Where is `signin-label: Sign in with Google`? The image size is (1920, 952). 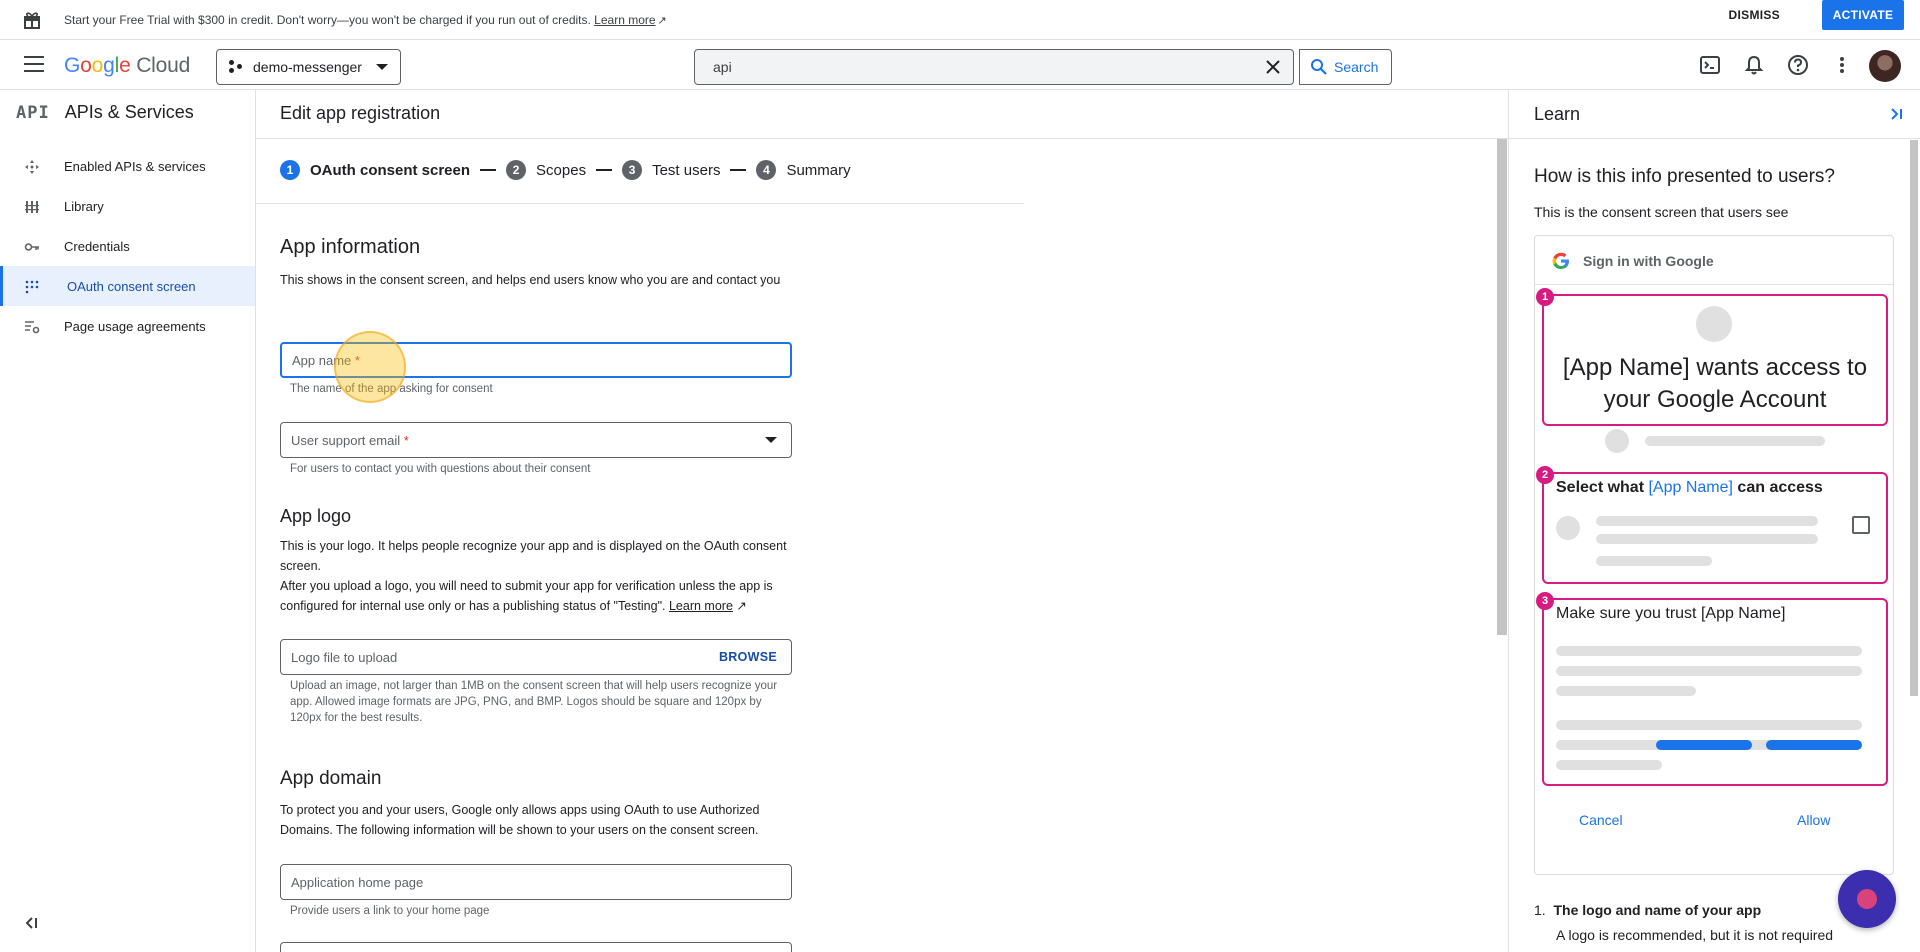 signin-label: Sign in with Google is located at coordinates (1648, 261).